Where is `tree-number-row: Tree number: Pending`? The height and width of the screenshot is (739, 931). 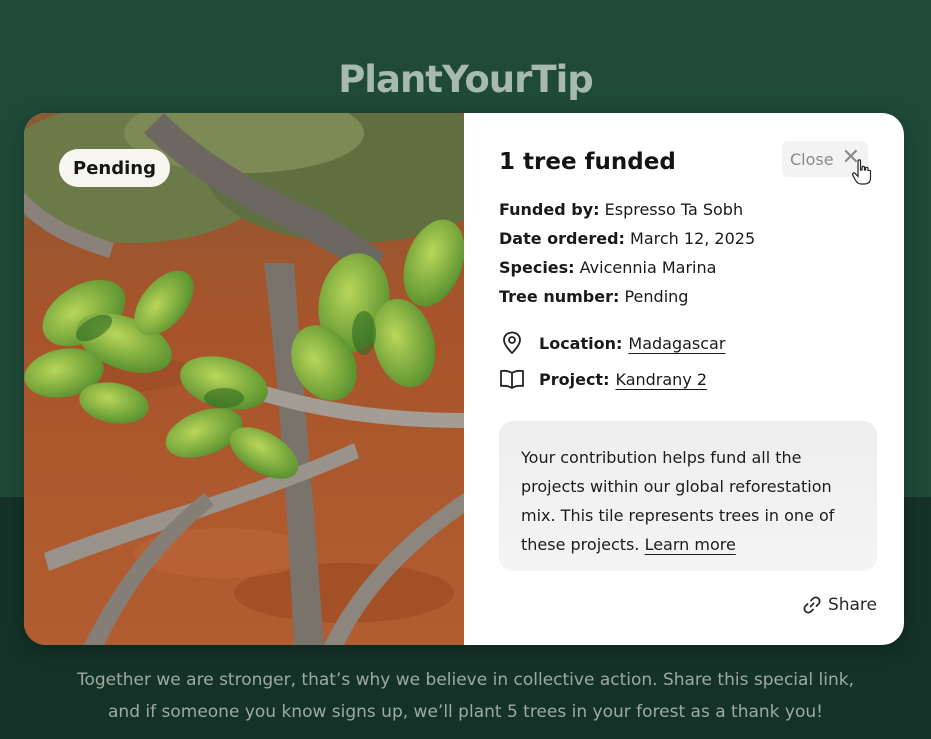 tree-number-row: Tree number: Pending is located at coordinates (593, 296).